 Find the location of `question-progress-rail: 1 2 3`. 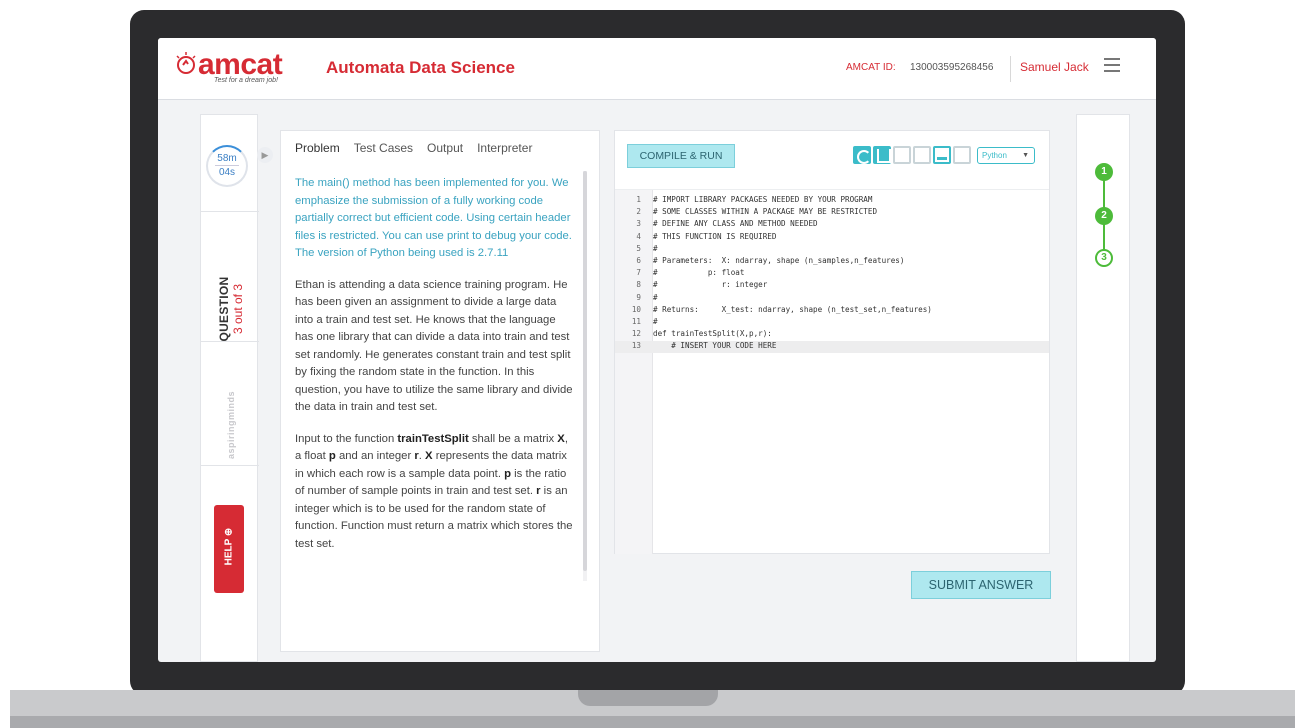

question-progress-rail: 1 2 3 is located at coordinates (1103, 388).